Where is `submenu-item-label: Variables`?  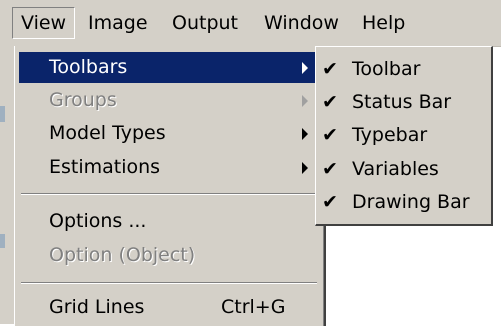
submenu-item-label: Variables is located at coordinates (395, 169).